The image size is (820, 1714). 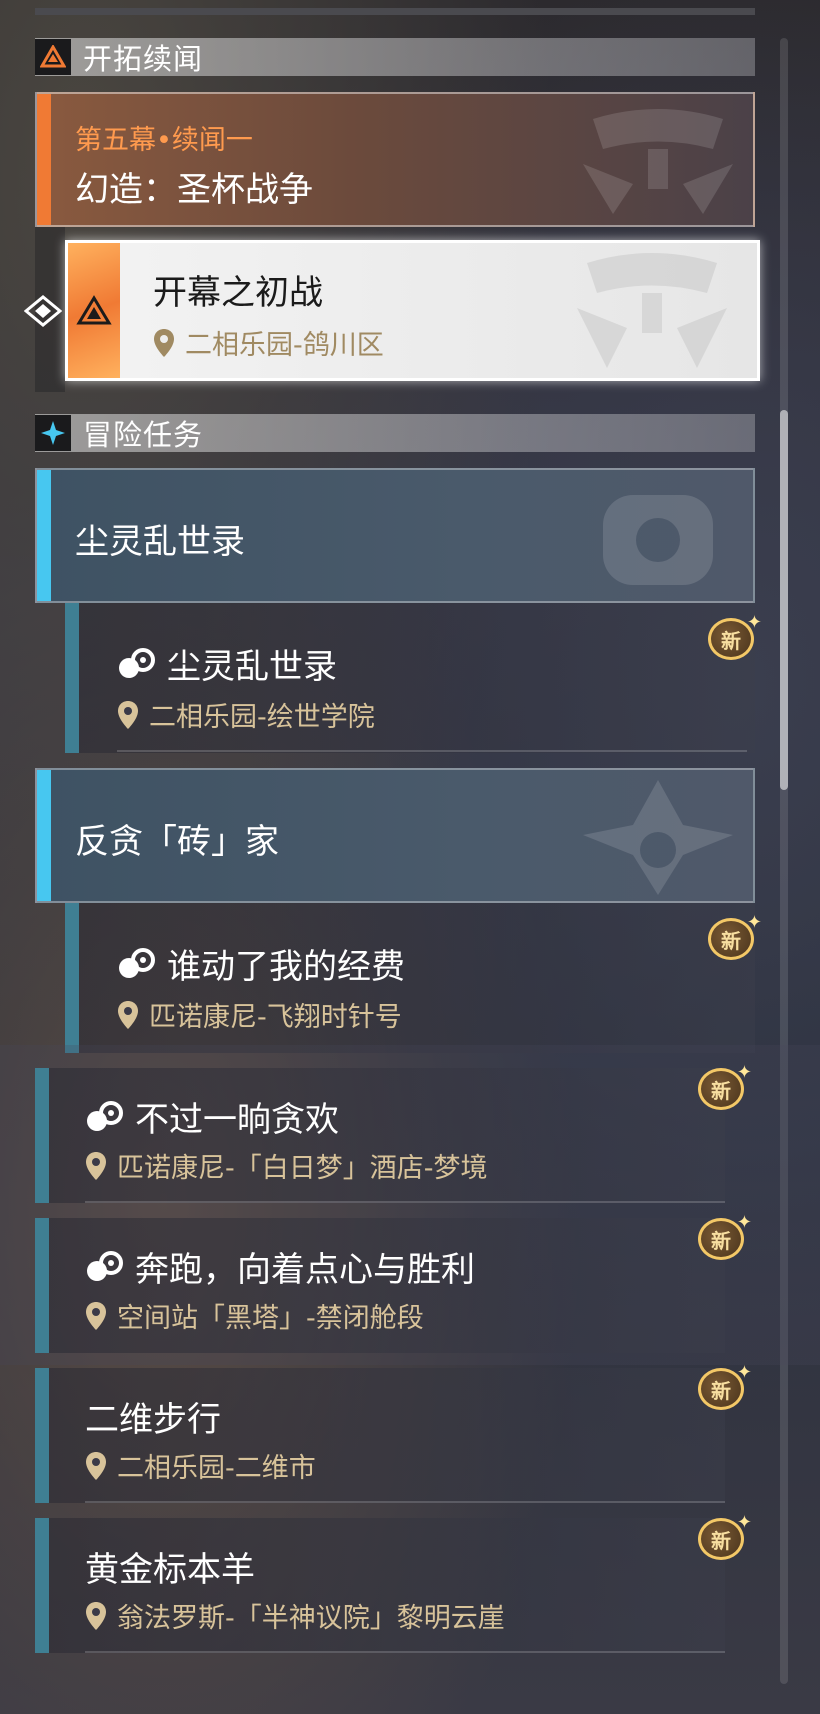 I want to click on quest-title-row: 不过一晌贪欢, so click(x=212, y=1116).